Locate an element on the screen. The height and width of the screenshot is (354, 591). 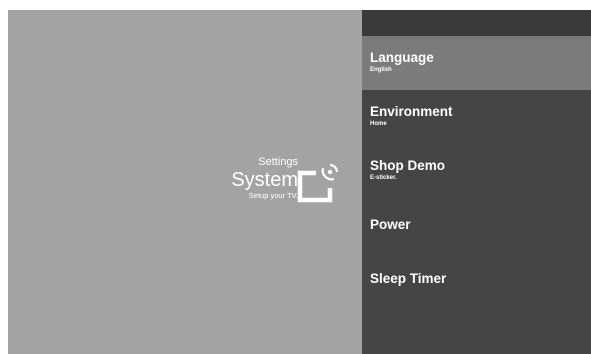
menu-item-label: Language is located at coordinates (402, 57).